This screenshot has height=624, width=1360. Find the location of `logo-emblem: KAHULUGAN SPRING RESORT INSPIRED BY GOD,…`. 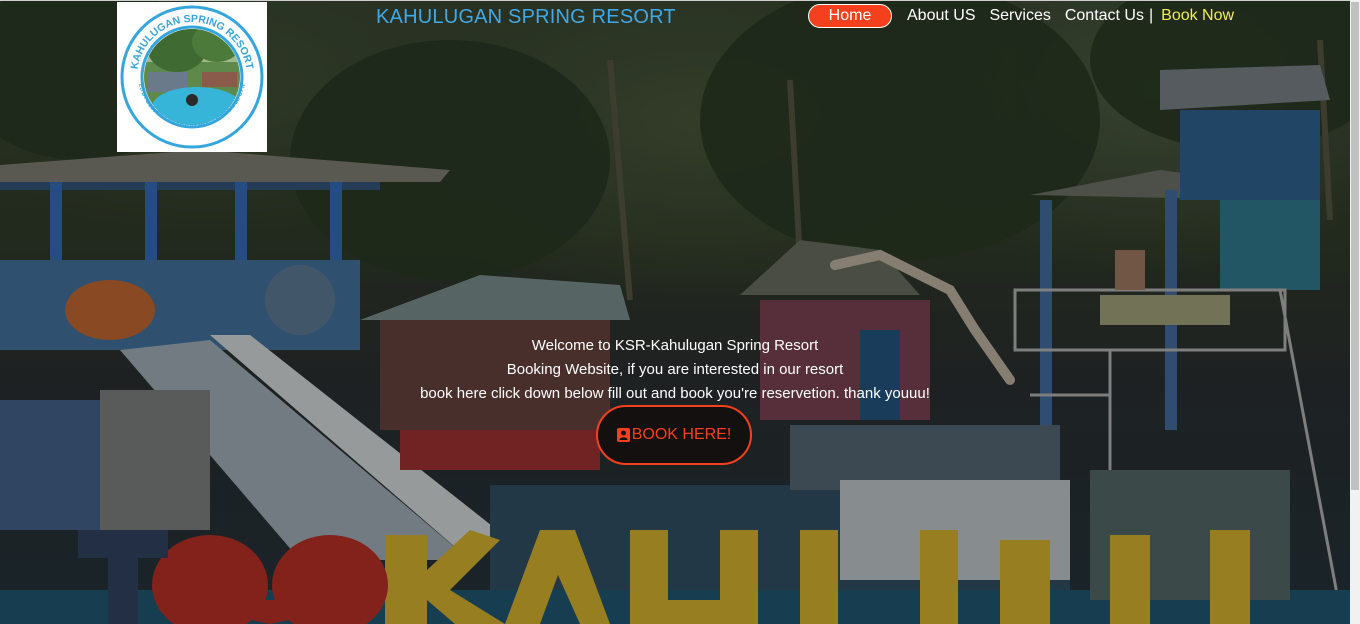

logo-emblem: KAHULUGAN SPRING RESORT INSPIRED BY GOD,… is located at coordinates (189, 74).